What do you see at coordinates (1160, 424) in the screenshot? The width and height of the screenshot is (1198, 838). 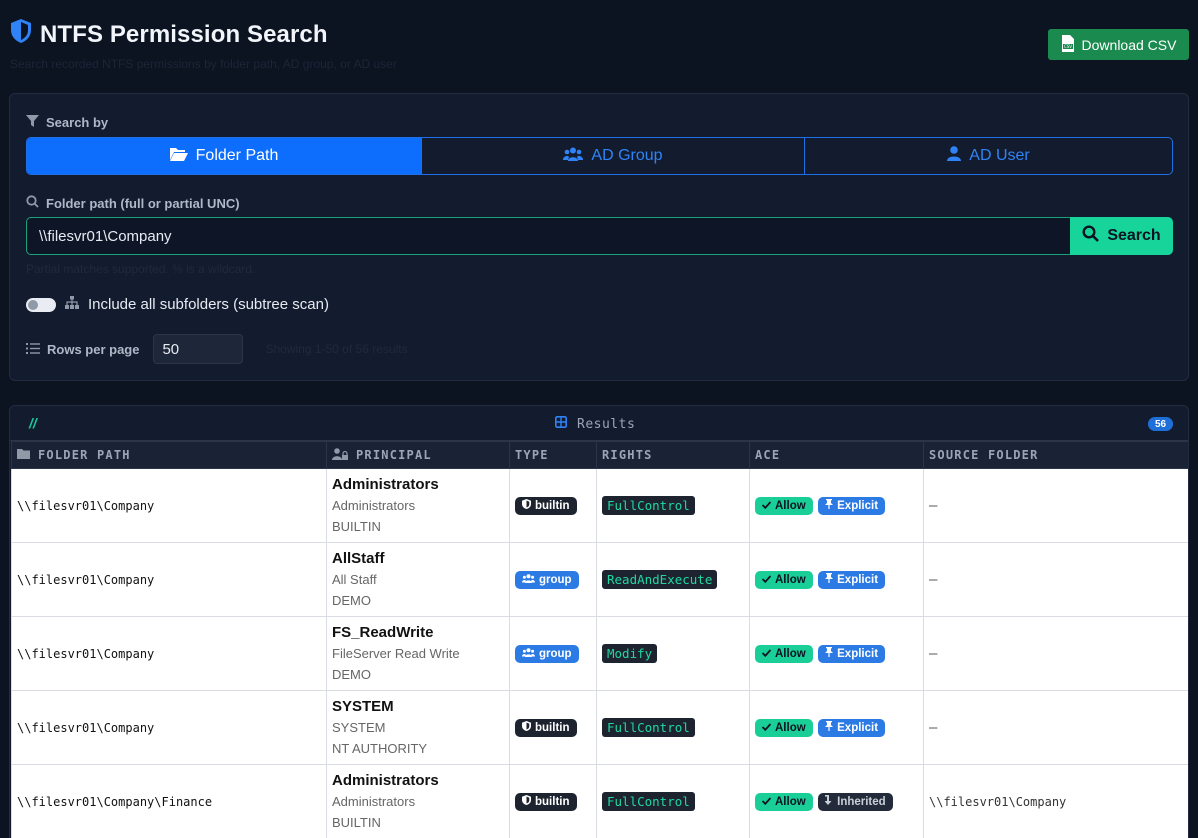 I see `results-count-badge: 56` at bounding box center [1160, 424].